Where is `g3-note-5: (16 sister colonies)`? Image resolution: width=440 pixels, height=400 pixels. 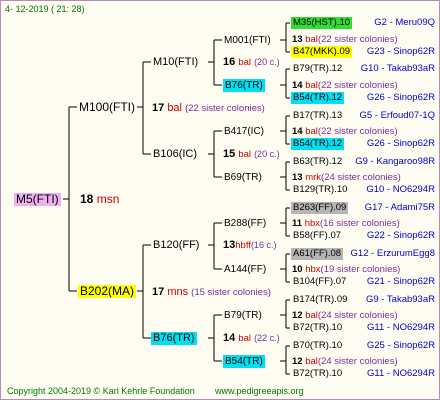 g3-note-5: (16 sister colonies) is located at coordinates (360, 223).